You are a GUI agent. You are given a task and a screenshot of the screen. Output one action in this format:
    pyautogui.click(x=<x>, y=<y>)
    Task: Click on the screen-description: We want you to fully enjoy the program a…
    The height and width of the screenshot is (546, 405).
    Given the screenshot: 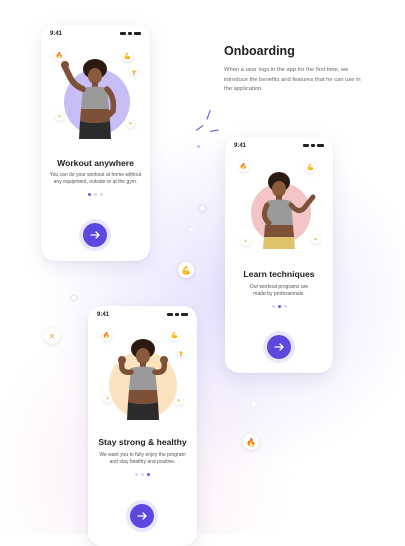 What is the action you would take?
    pyautogui.click(x=142, y=458)
    